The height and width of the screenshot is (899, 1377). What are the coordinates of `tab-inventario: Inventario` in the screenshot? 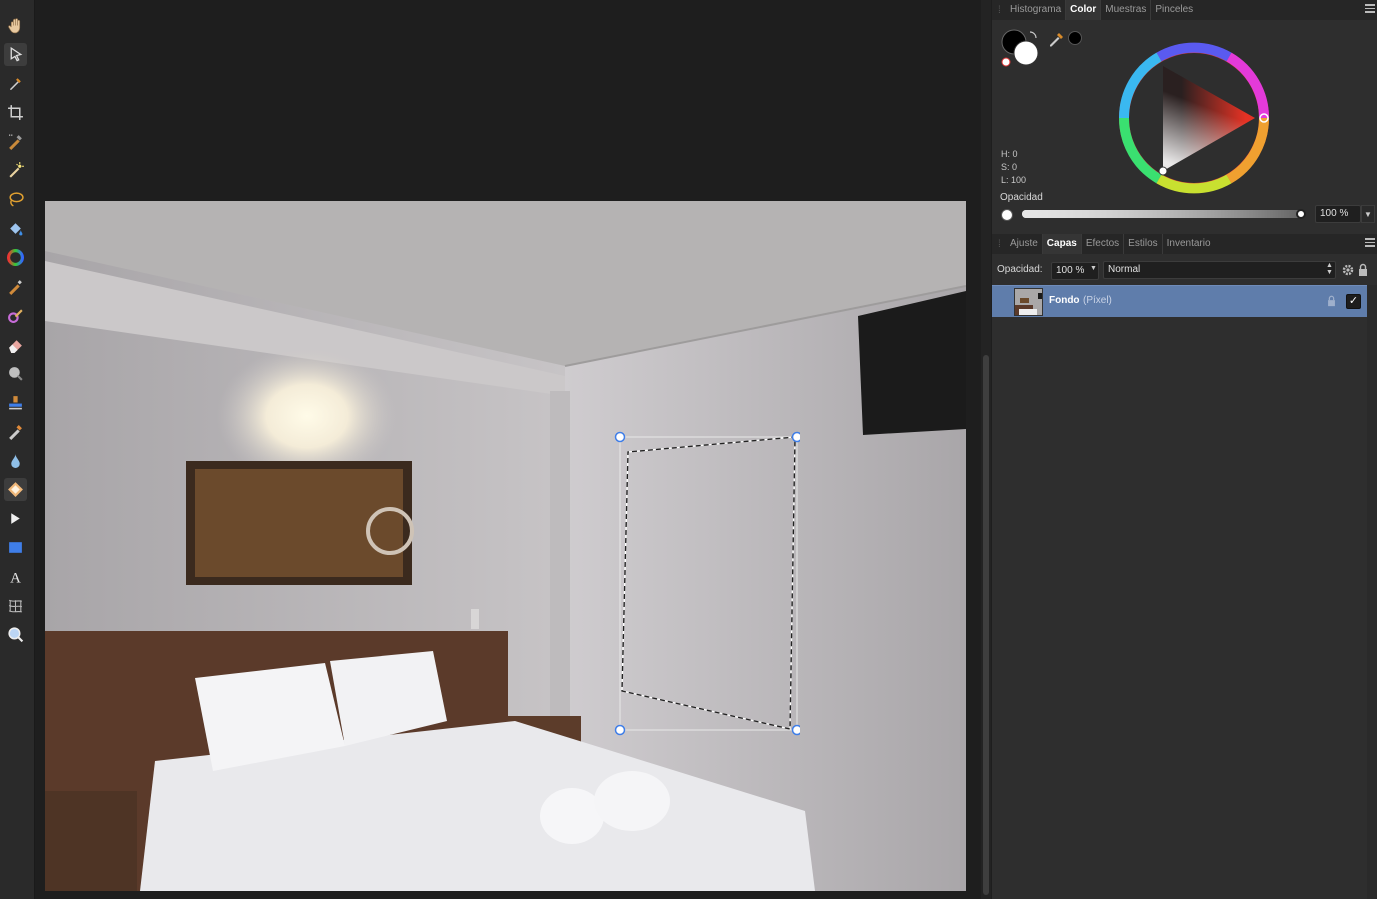 It's located at (1189, 244).